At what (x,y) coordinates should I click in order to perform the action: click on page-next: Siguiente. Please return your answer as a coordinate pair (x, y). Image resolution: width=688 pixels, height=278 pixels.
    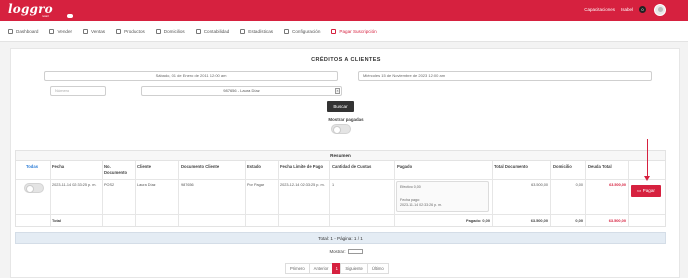
    Looking at the image, I should click on (354, 268).